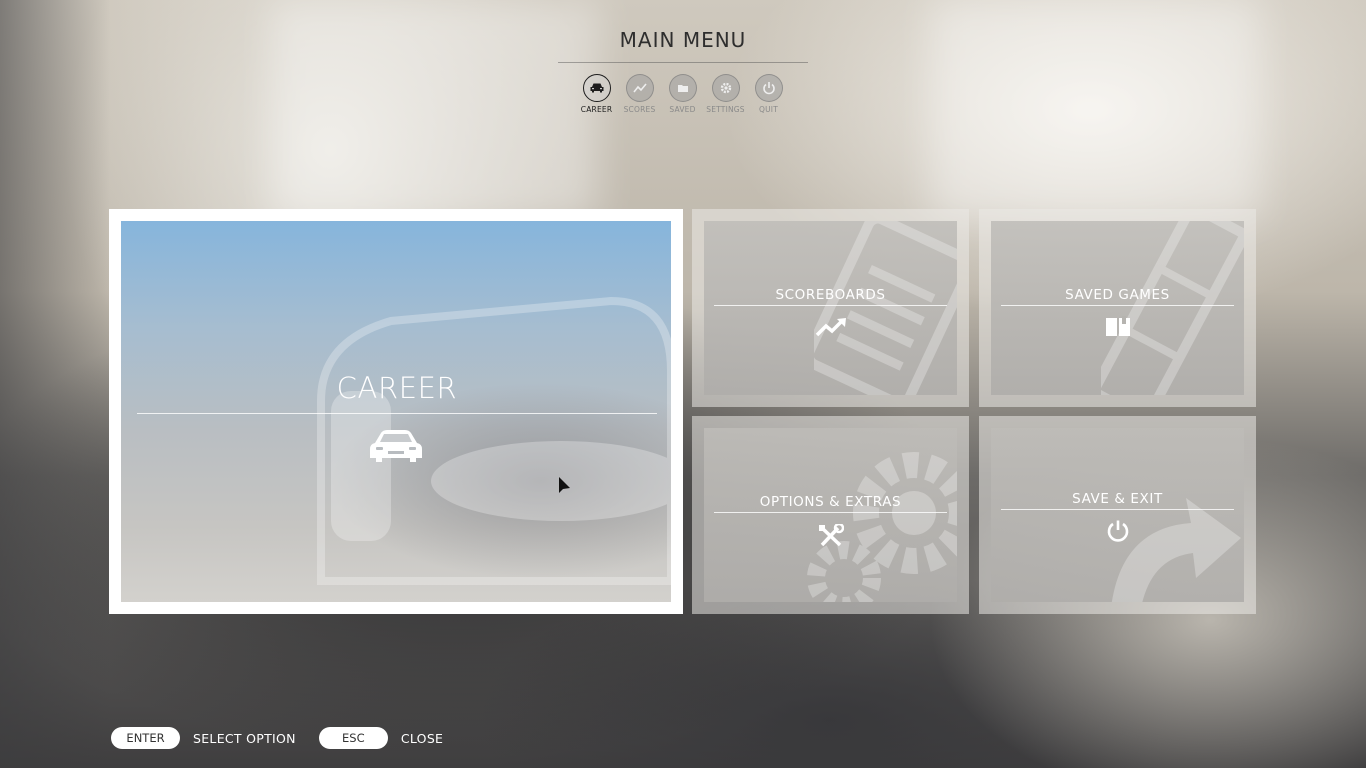 The image size is (1366, 768). I want to click on saved-games-tile: SAVED GAMES, so click(1117, 308).